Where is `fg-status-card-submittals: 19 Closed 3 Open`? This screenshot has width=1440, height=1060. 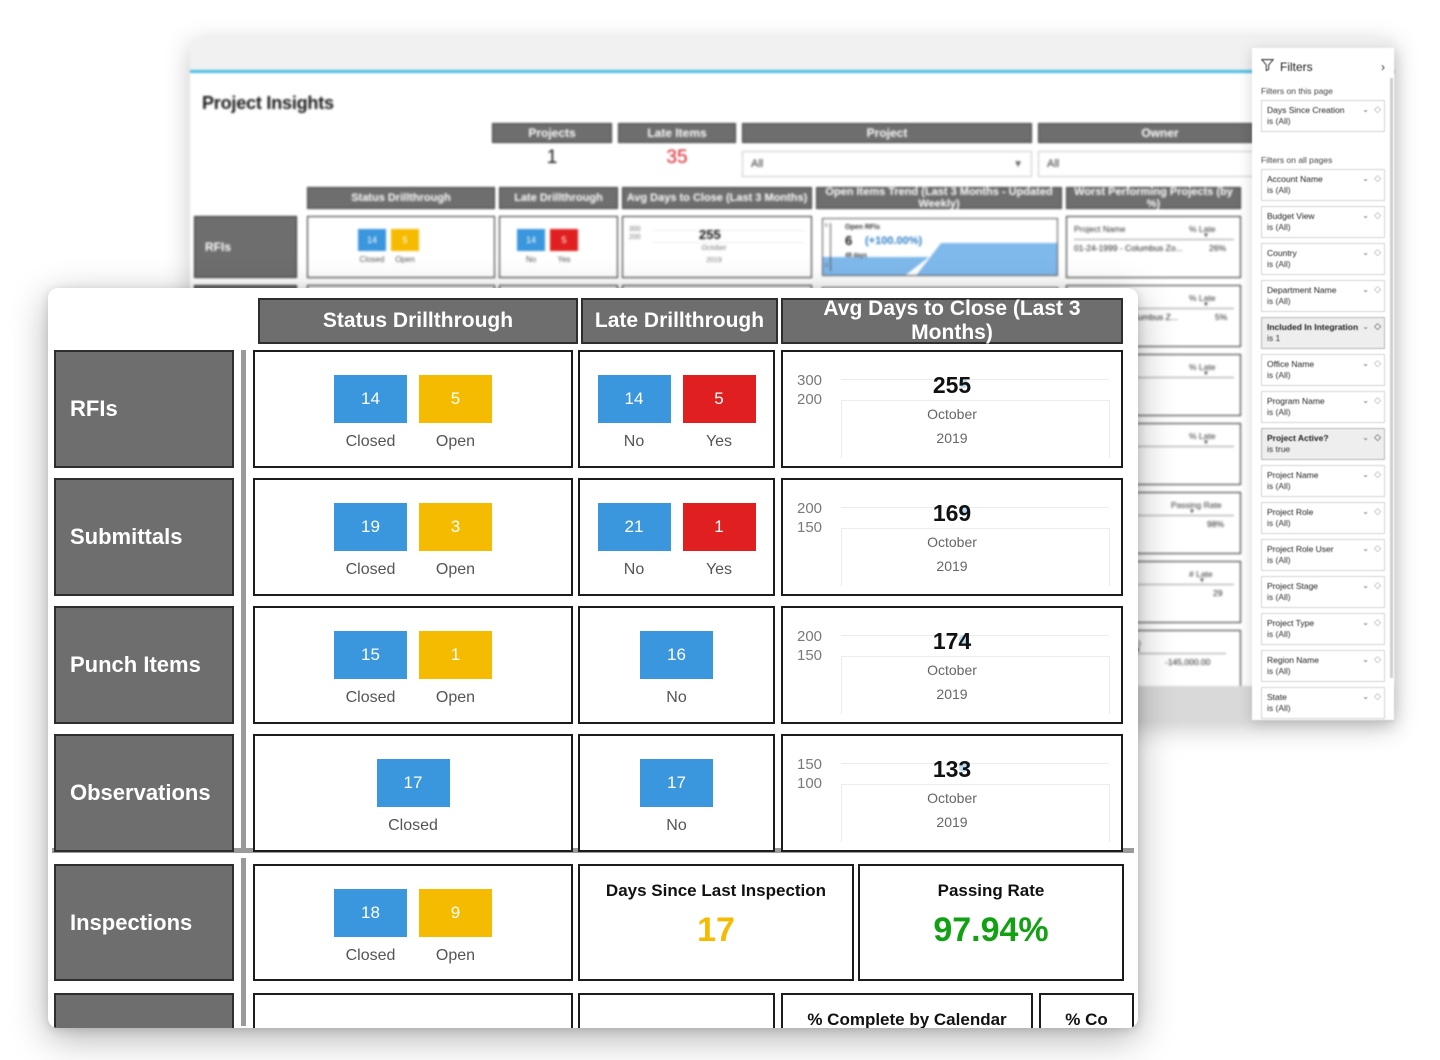 fg-status-card-submittals: 19 Closed 3 Open is located at coordinates (413, 537).